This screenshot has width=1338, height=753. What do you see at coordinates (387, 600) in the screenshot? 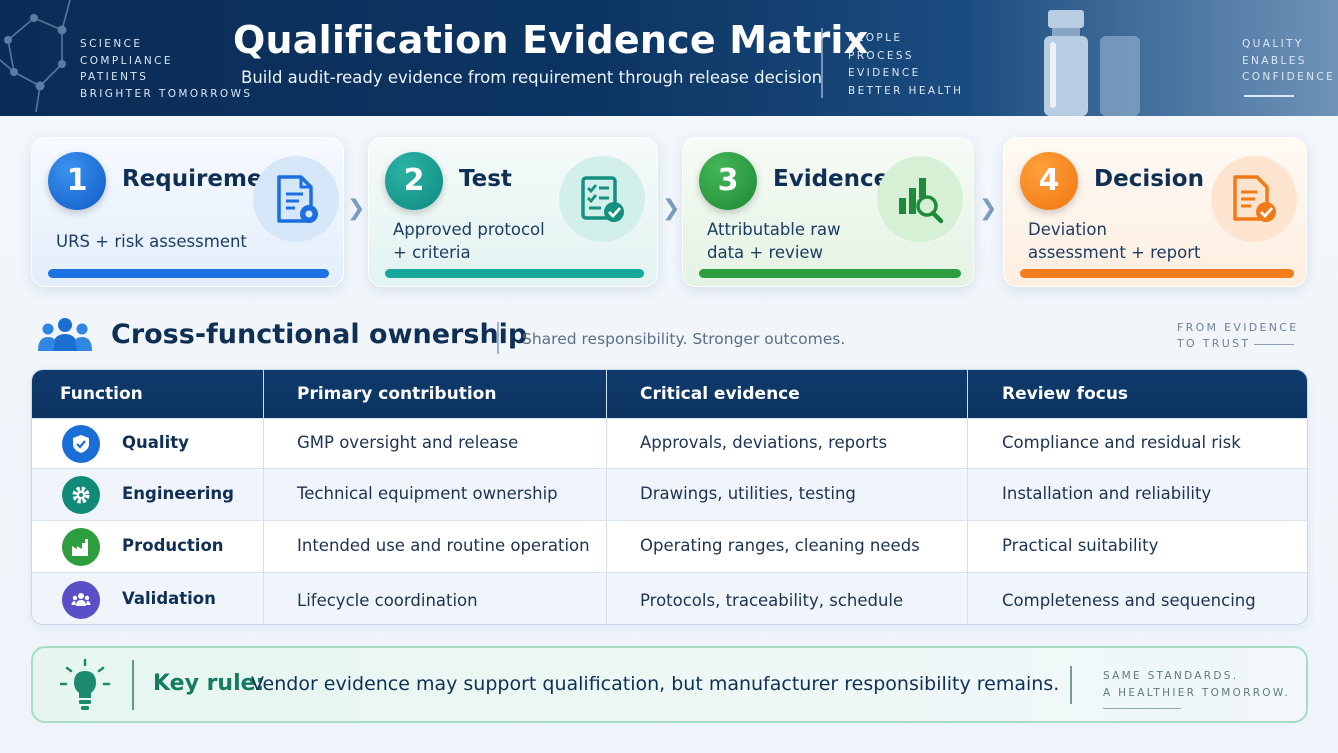
I see `contribution-cell: Lifecycle coordination` at bounding box center [387, 600].